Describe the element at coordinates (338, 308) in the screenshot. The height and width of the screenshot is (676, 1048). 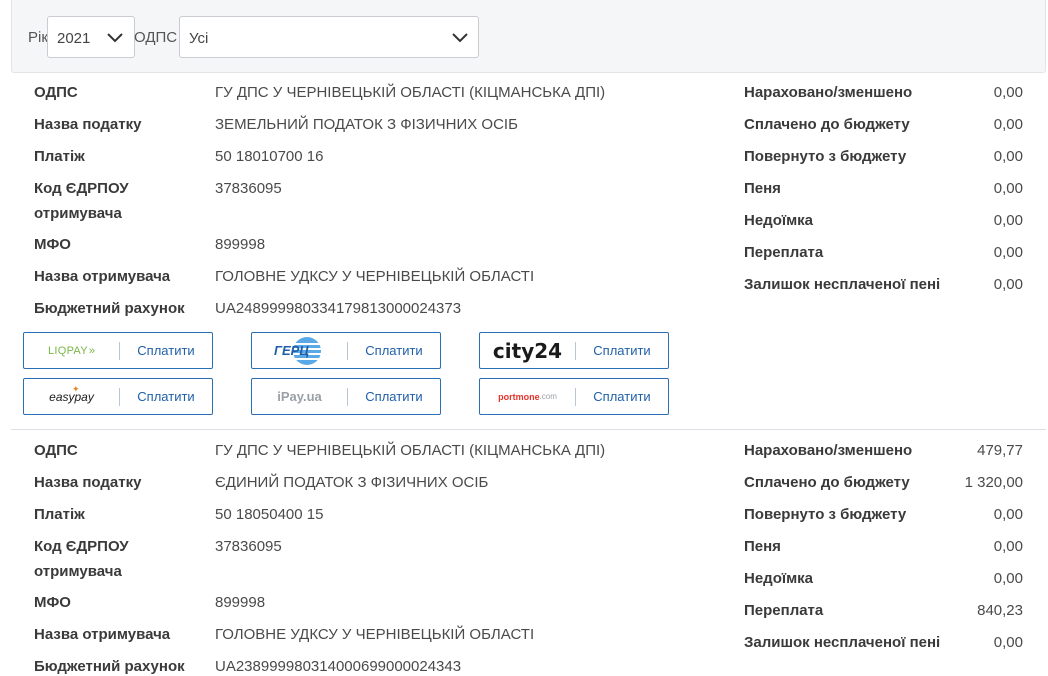
I see `budget-account-value: UA248999980334179813000024373` at that location.